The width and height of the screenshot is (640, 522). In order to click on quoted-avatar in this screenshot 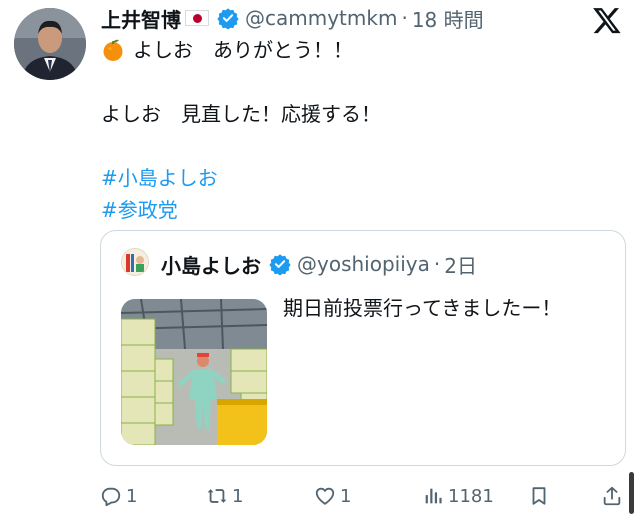, I will do `click(135, 262)`.